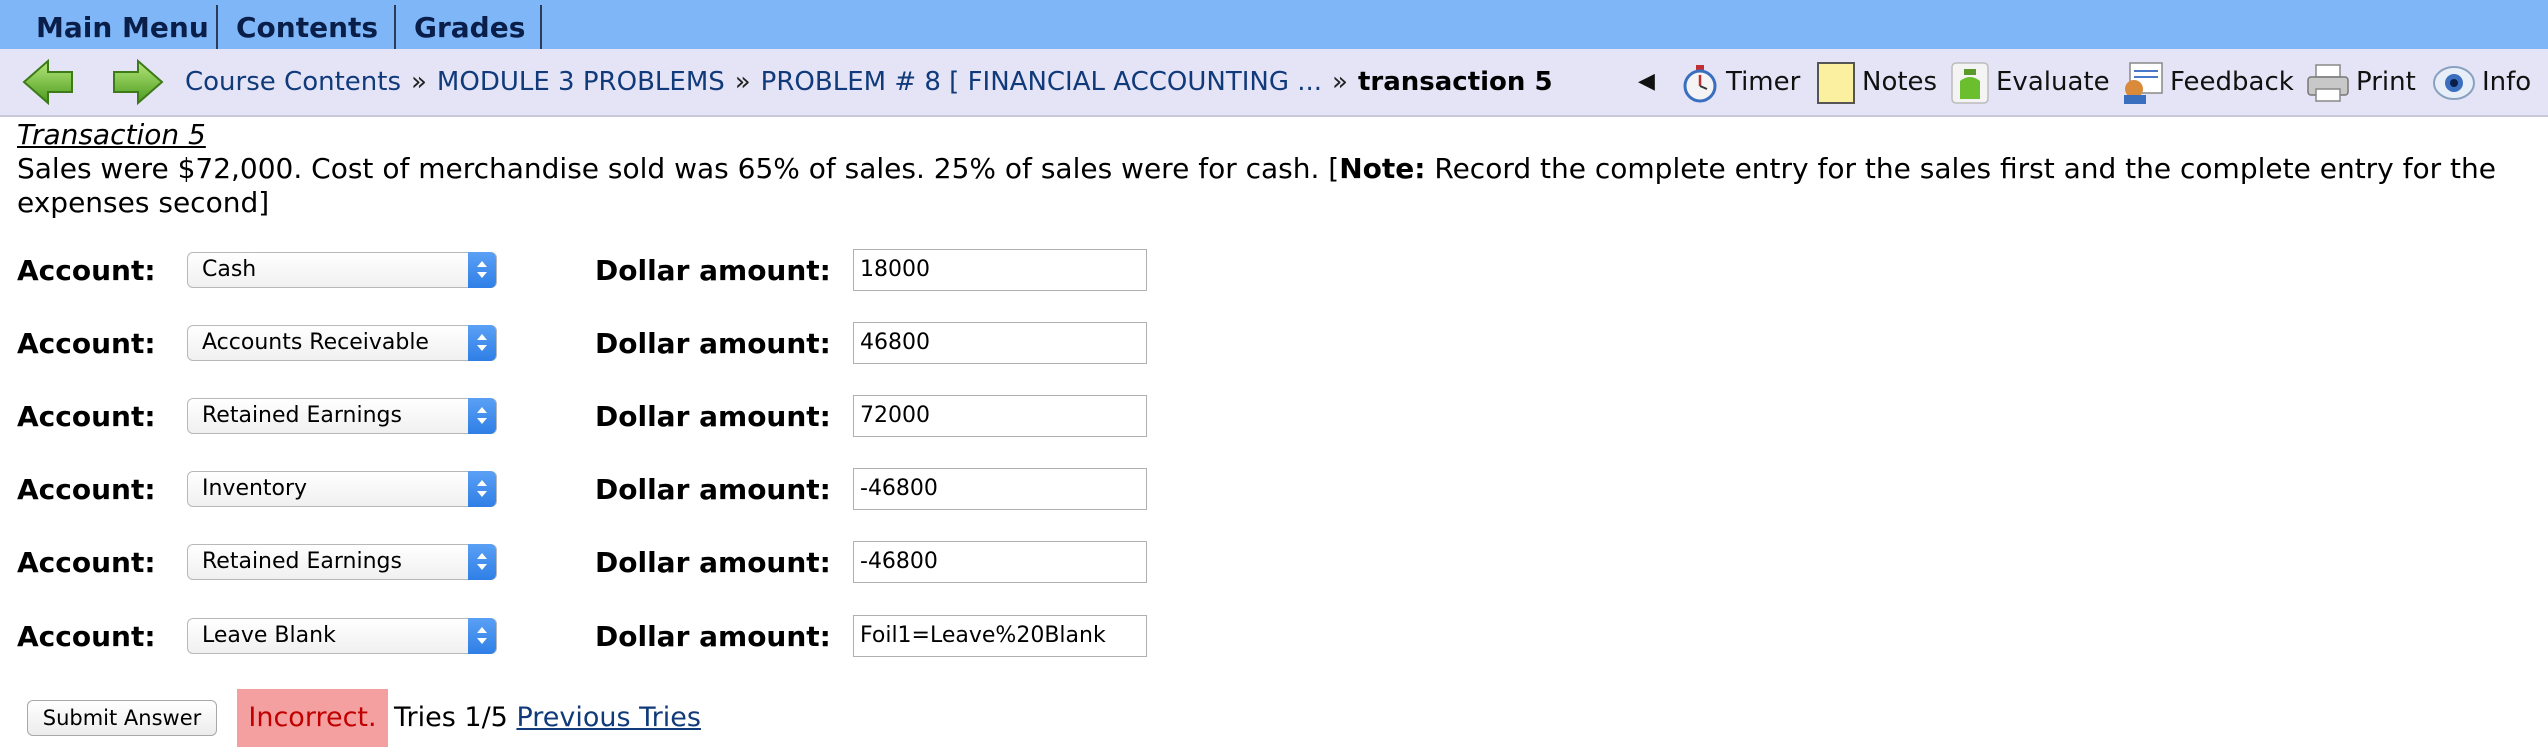 Image resolution: width=2548 pixels, height=750 pixels. I want to click on breadcrumb-course-contents: Course Contents, so click(293, 82).